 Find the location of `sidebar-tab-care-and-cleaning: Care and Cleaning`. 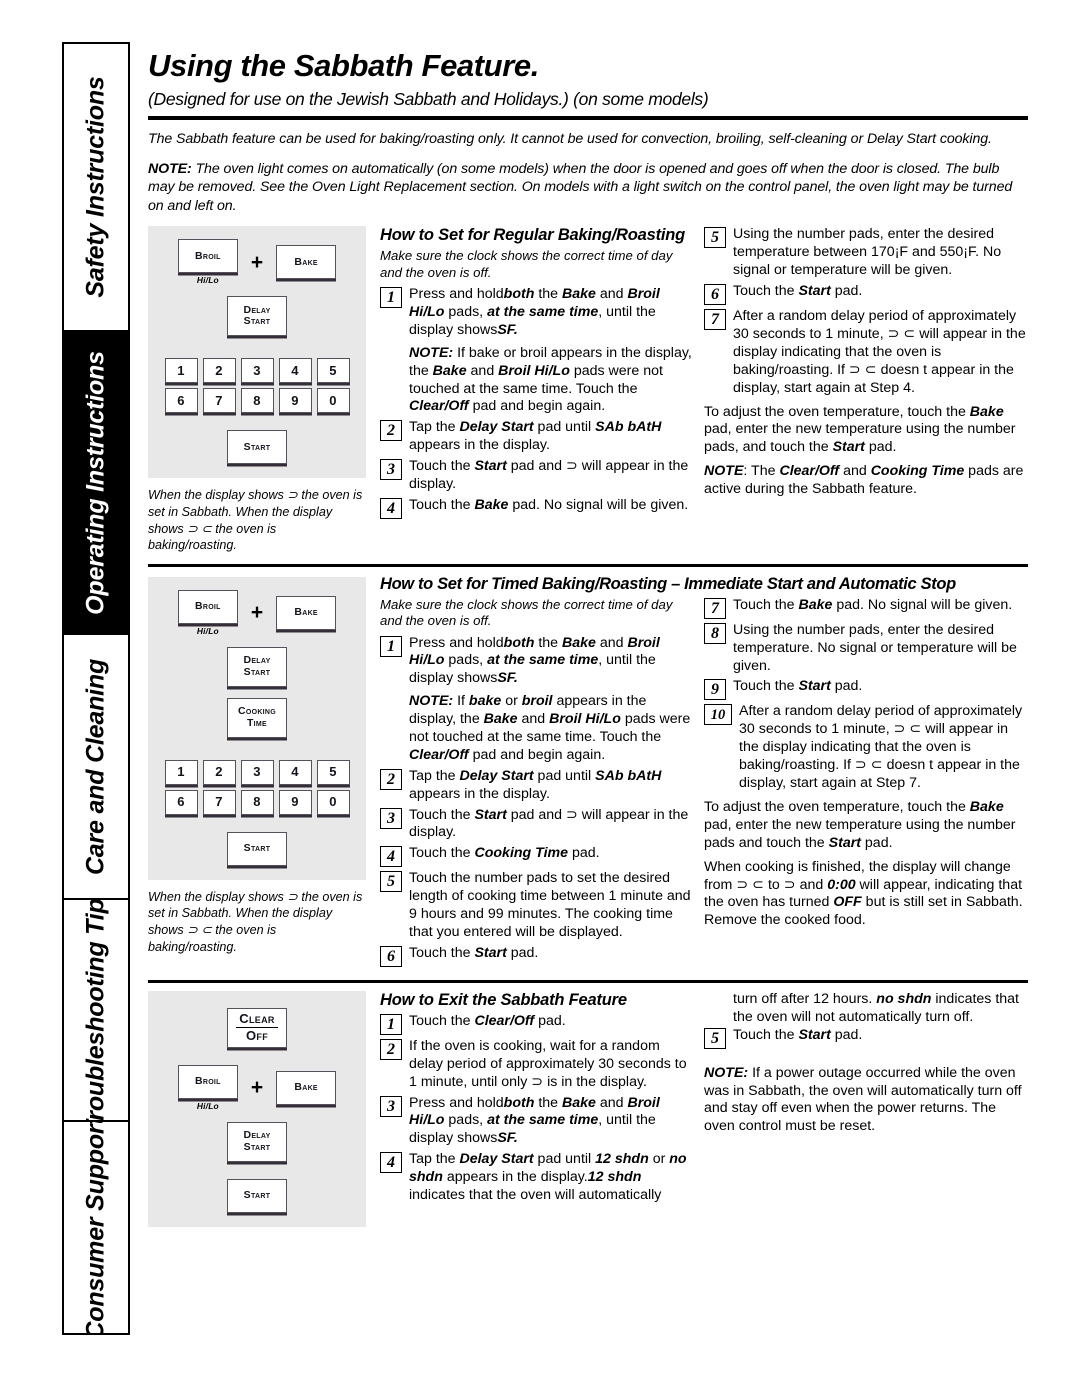

sidebar-tab-care-and-cleaning: Care and Cleaning is located at coordinates (96, 765).